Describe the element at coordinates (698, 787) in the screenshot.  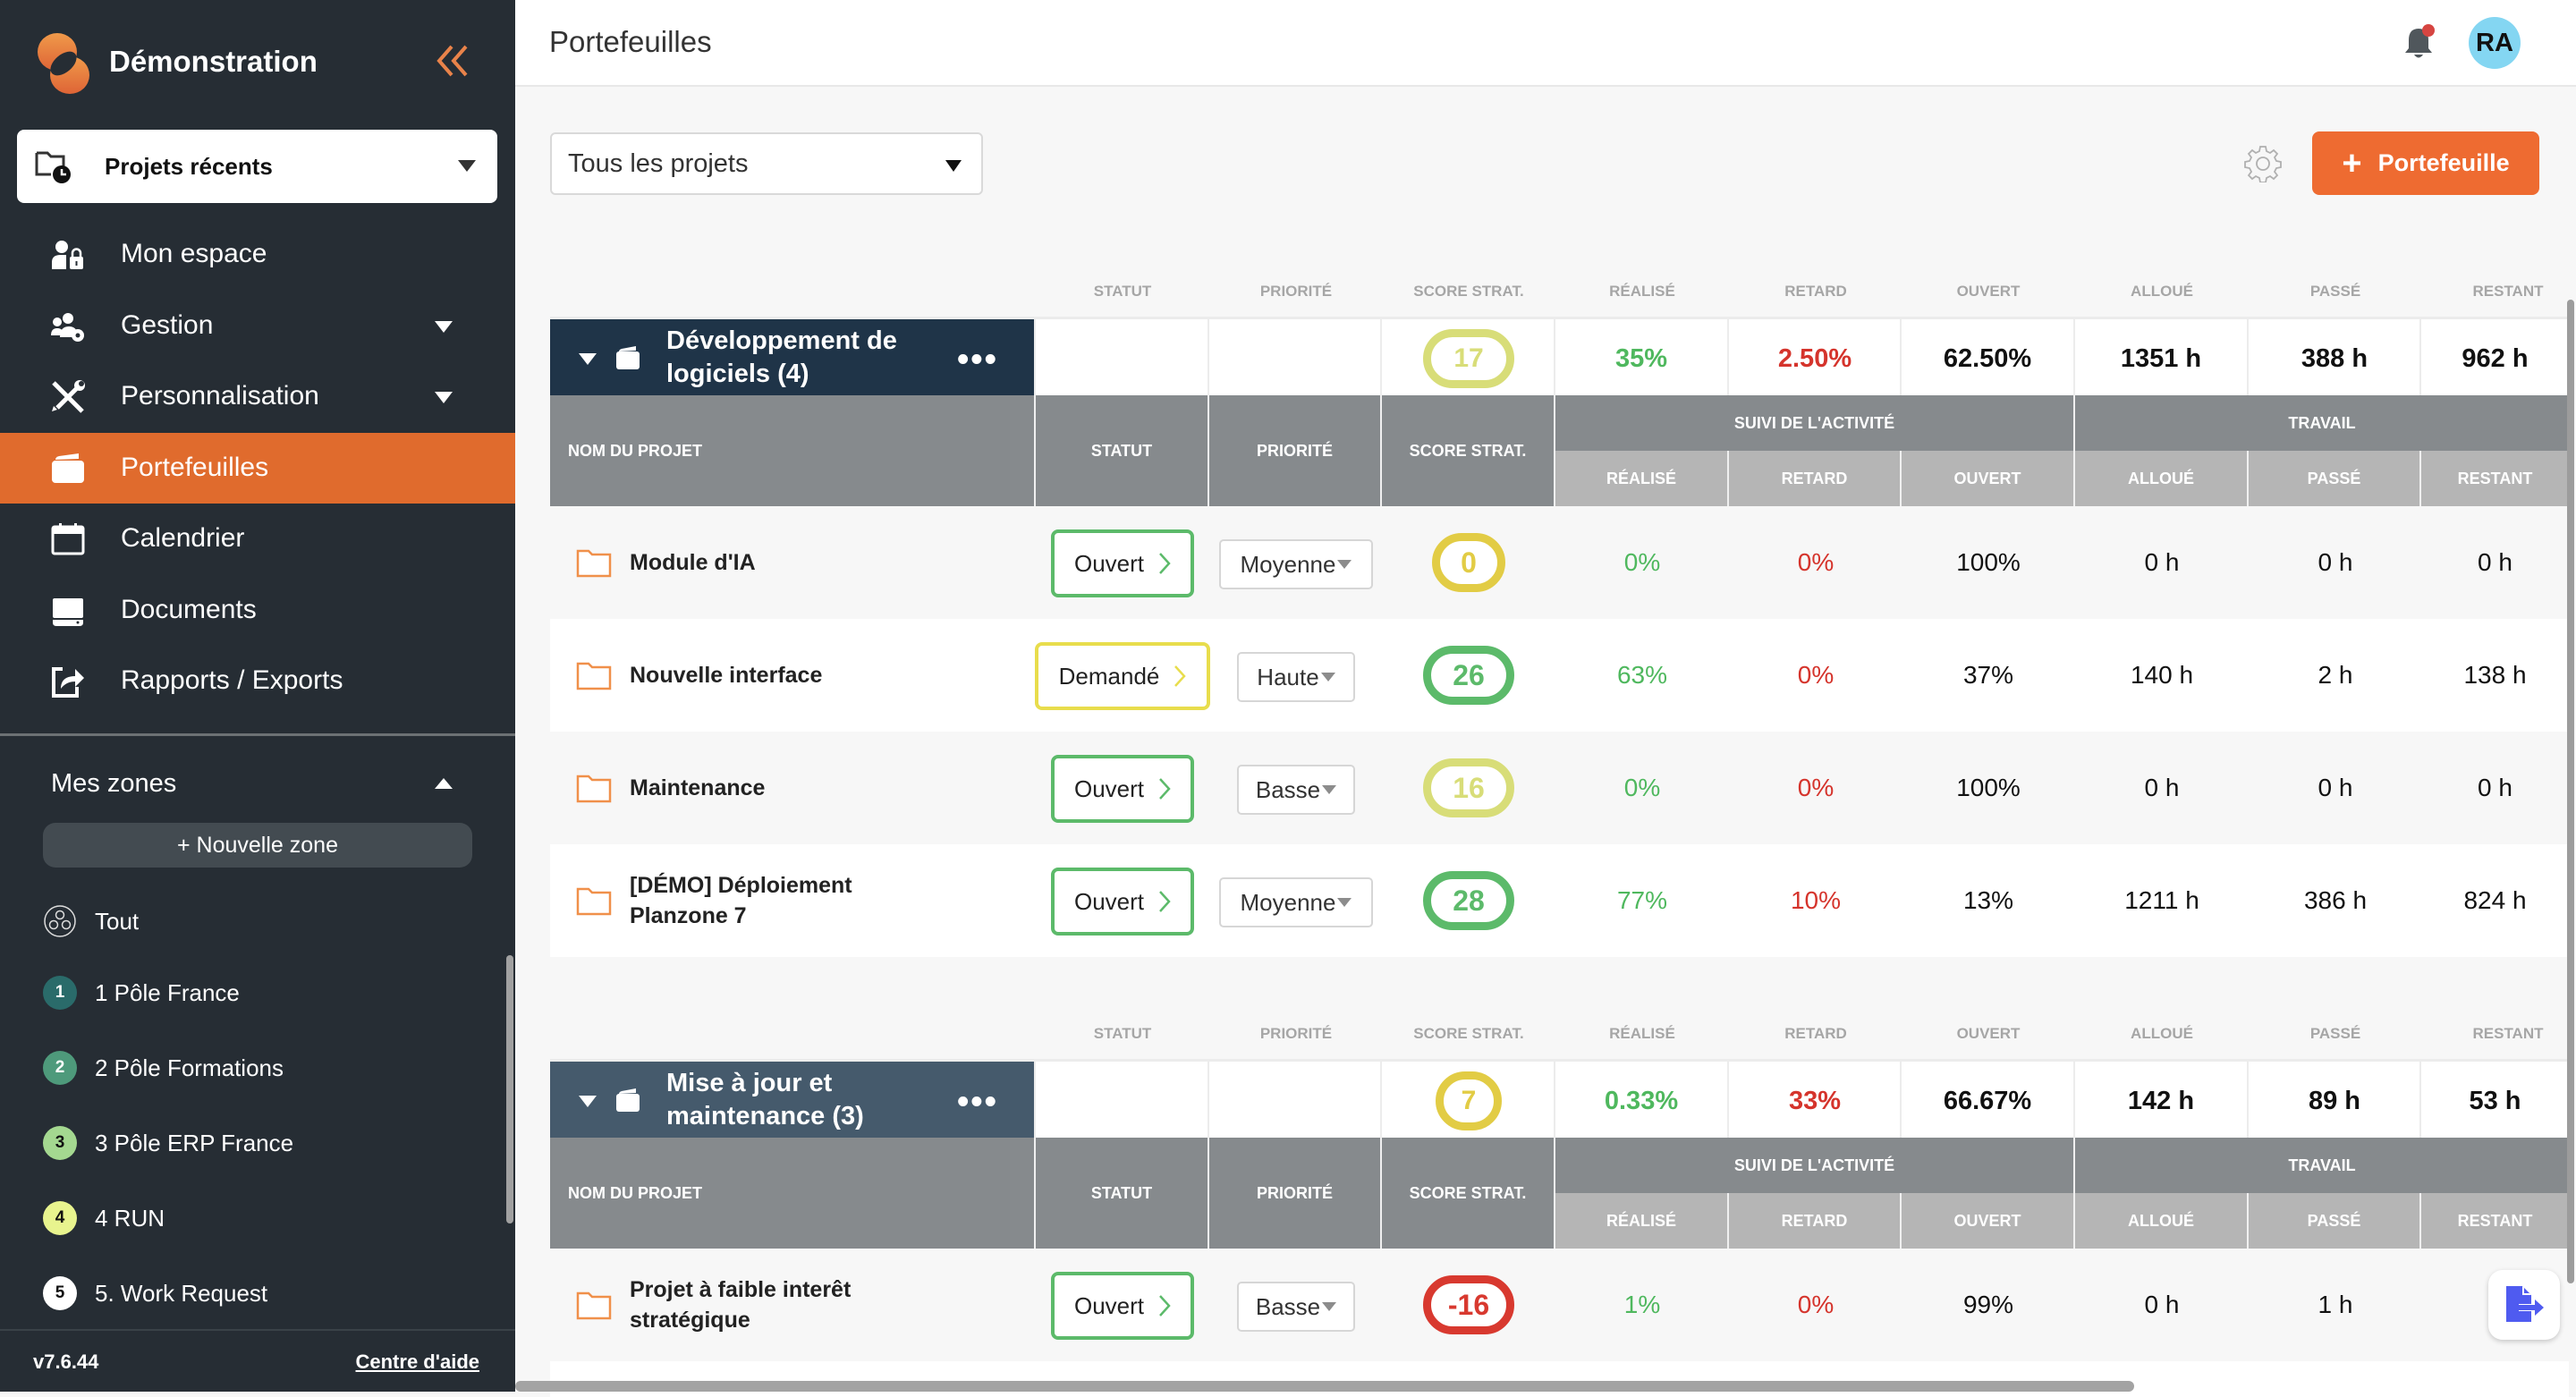
I see `project-name: Maintenance` at that location.